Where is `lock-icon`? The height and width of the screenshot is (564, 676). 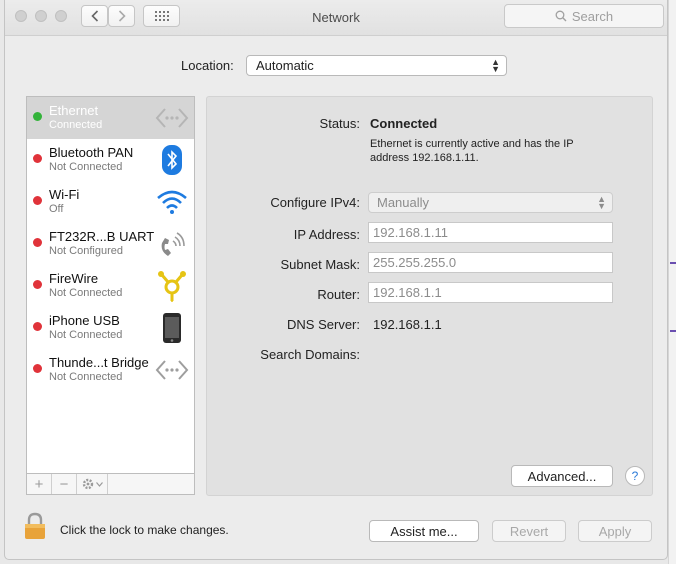
lock-icon is located at coordinates (35, 525).